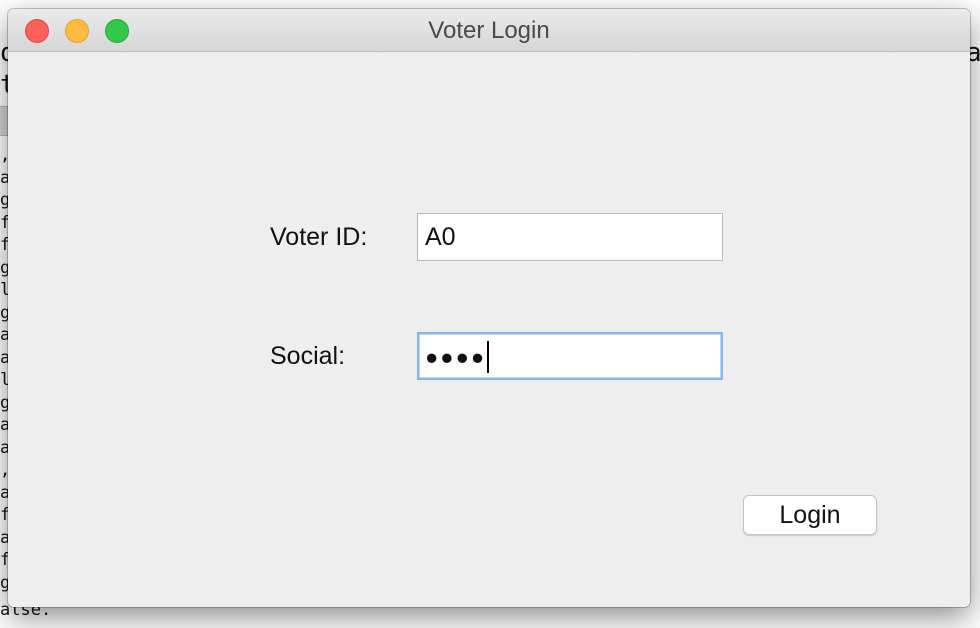 The width and height of the screenshot is (980, 628). What do you see at coordinates (570, 356) in the screenshot?
I see `social-password-field: ●●●●` at bounding box center [570, 356].